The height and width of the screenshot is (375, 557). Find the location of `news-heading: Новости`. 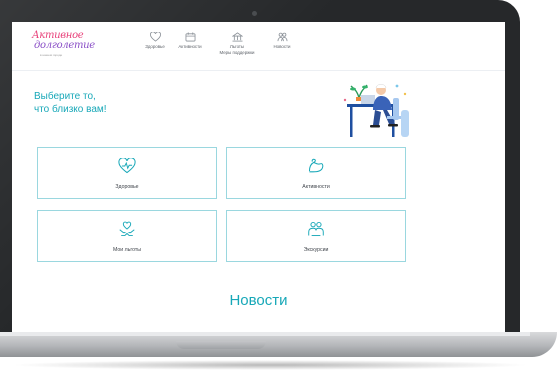

news-heading: Новости is located at coordinates (258, 300).